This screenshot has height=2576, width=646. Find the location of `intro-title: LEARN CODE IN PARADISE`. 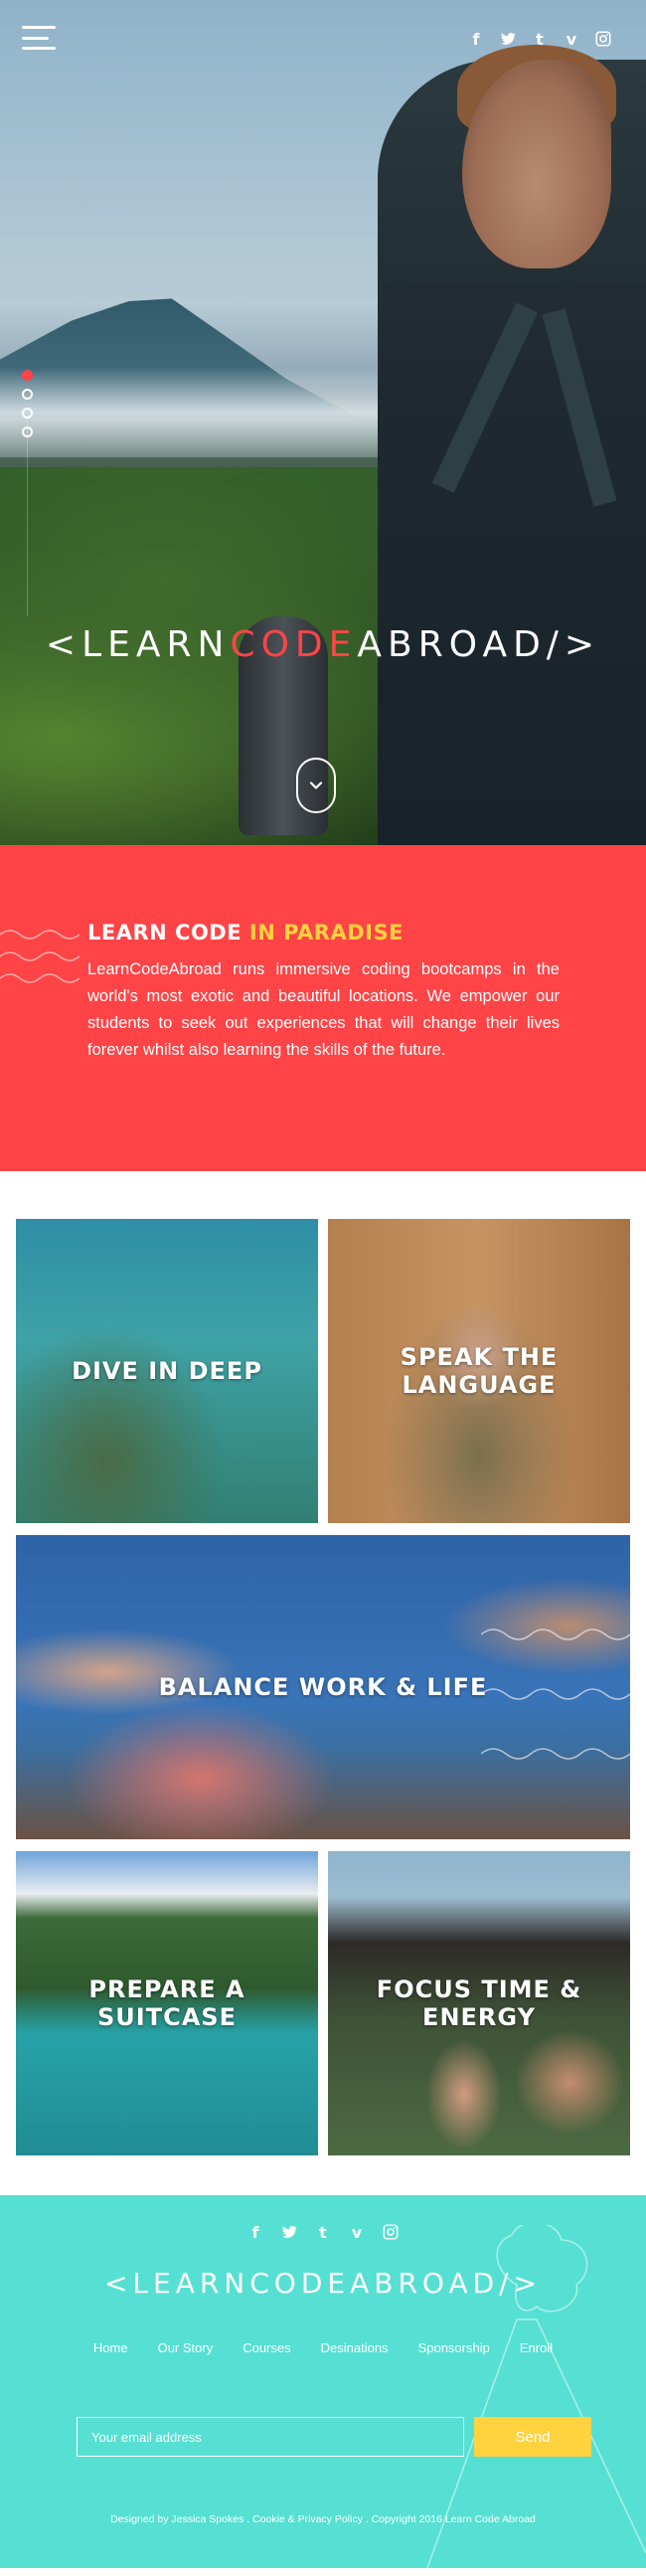

intro-title: LEARN CODE IN PARADISE is located at coordinates (245, 933).